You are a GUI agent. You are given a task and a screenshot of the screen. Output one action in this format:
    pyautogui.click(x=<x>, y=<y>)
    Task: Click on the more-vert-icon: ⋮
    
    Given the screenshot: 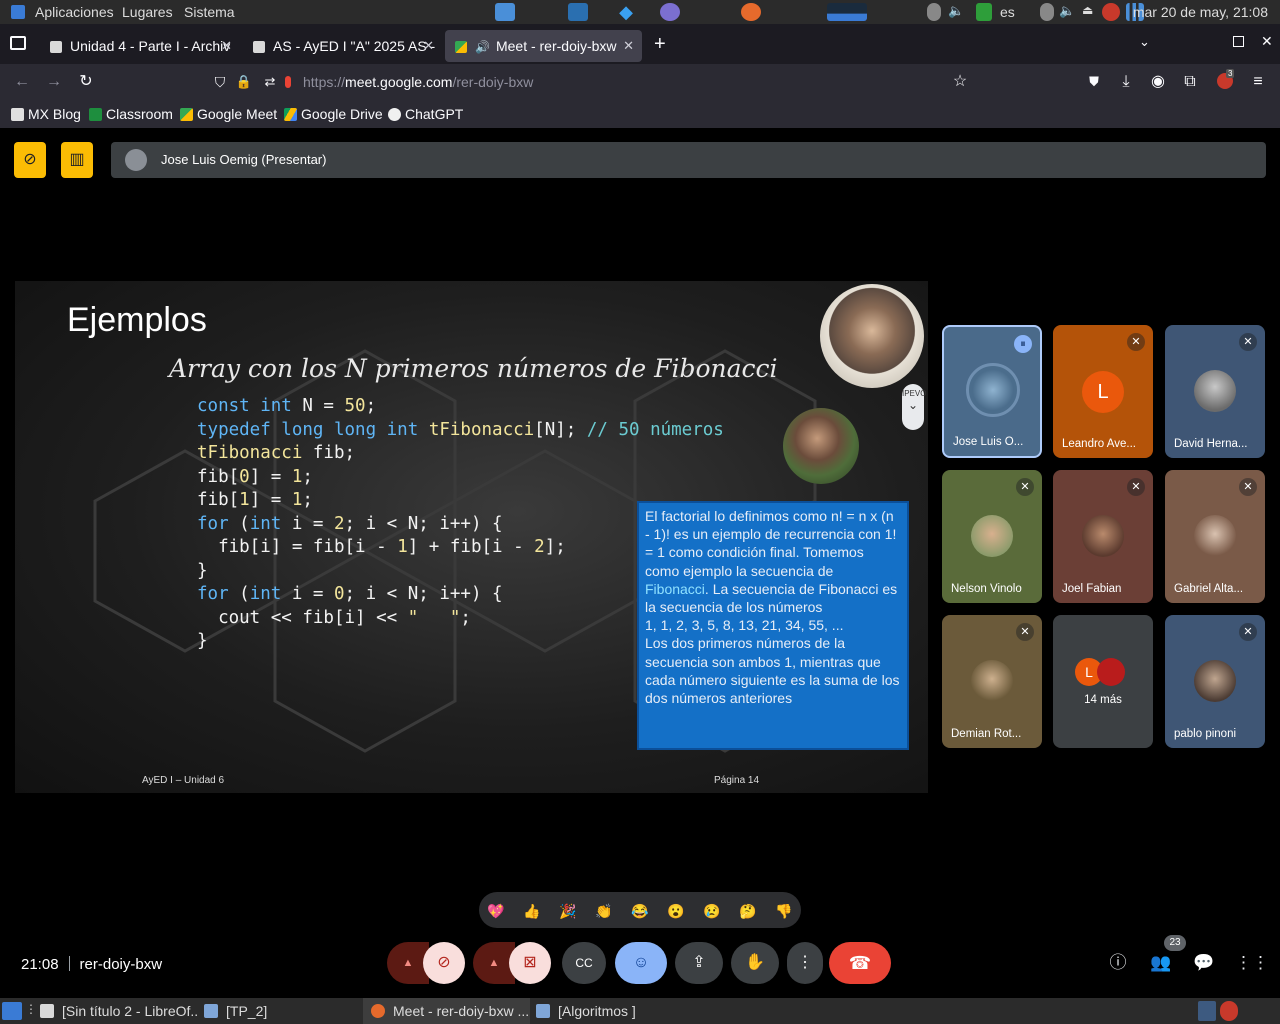 What is the action you would take?
    pyautogui.click(x=805, y=962)
    